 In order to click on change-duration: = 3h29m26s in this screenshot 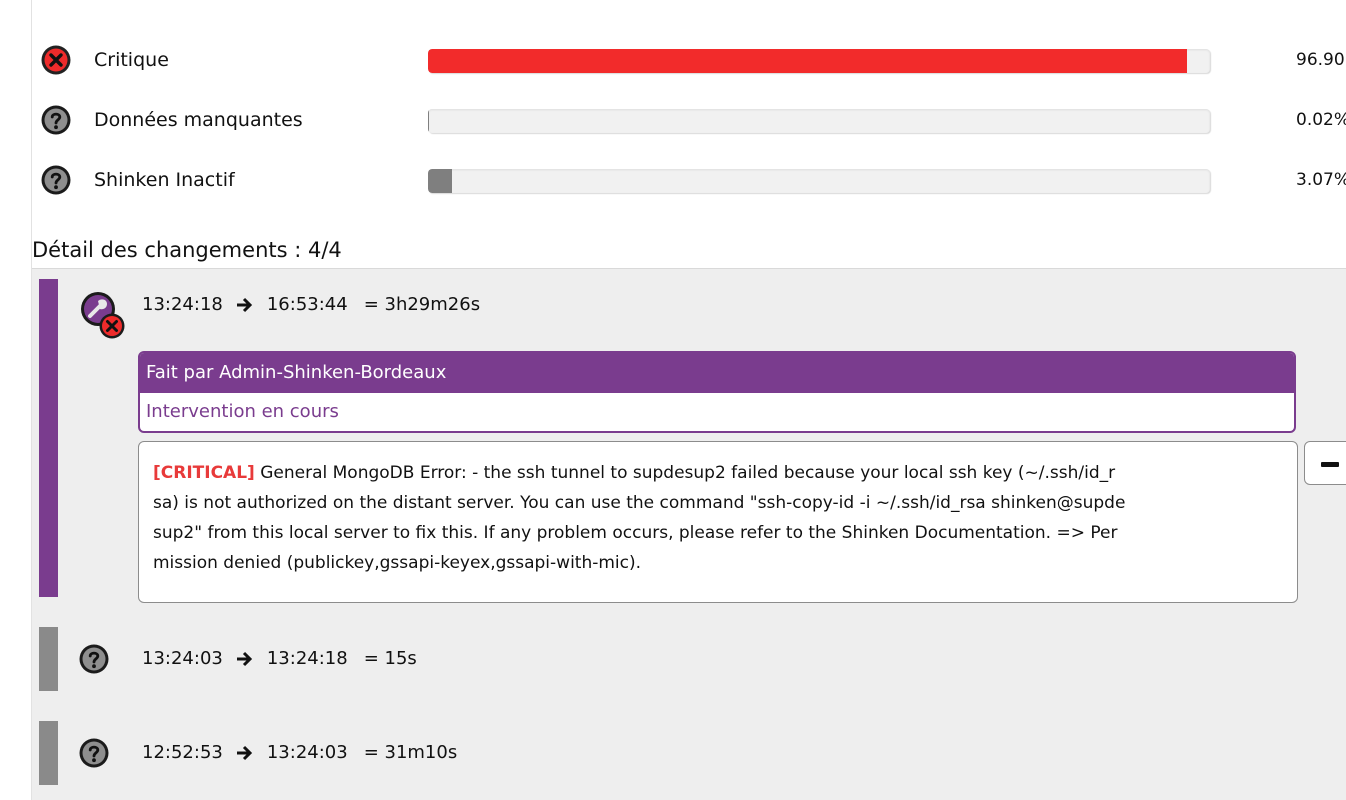, I will do `click(422, 304)`.